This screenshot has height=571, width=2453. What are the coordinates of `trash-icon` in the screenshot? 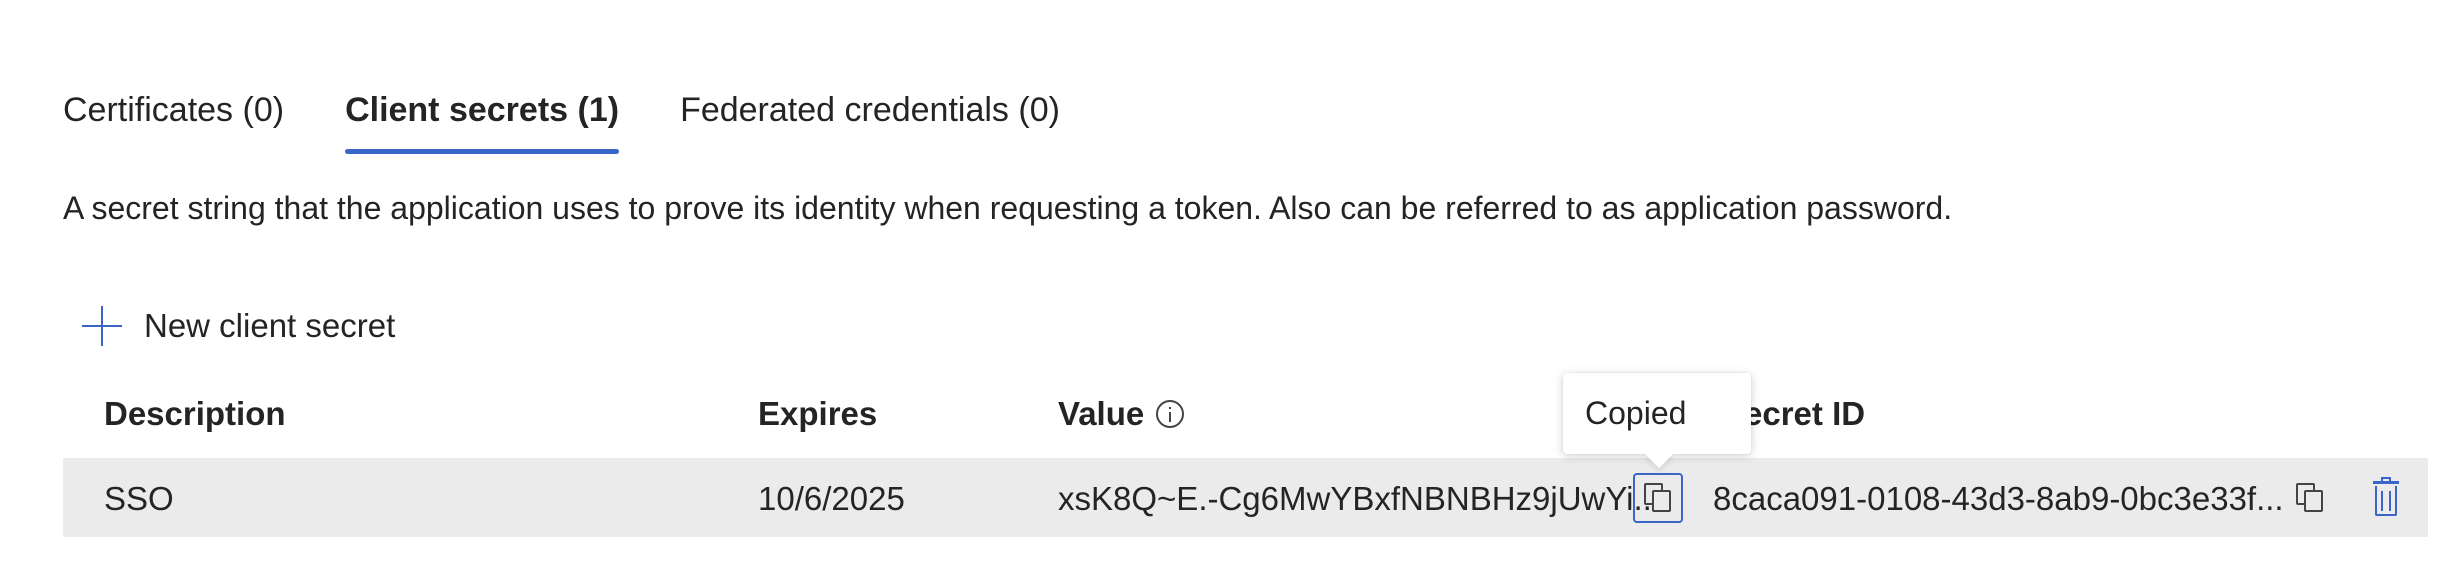 It's located at (2386, 497).